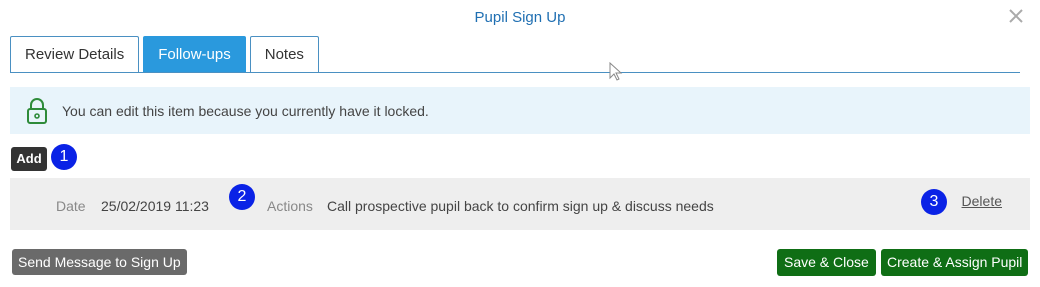 This screenshot has height=287, width=1040. What do you see at coordinates (99, 262) in the screenshot?
I see `send-message-button: Send Message to Sign Up` at bounding box center [99, 262].